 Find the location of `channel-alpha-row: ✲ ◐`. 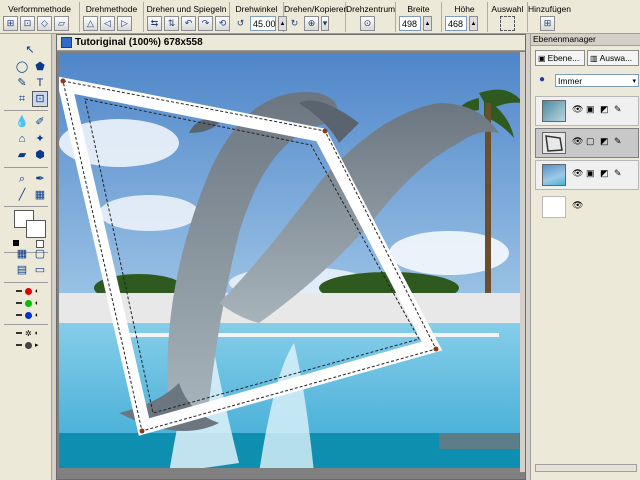

channel-alpha-row: ✲ ◐ is located at coordinates (31, 333).